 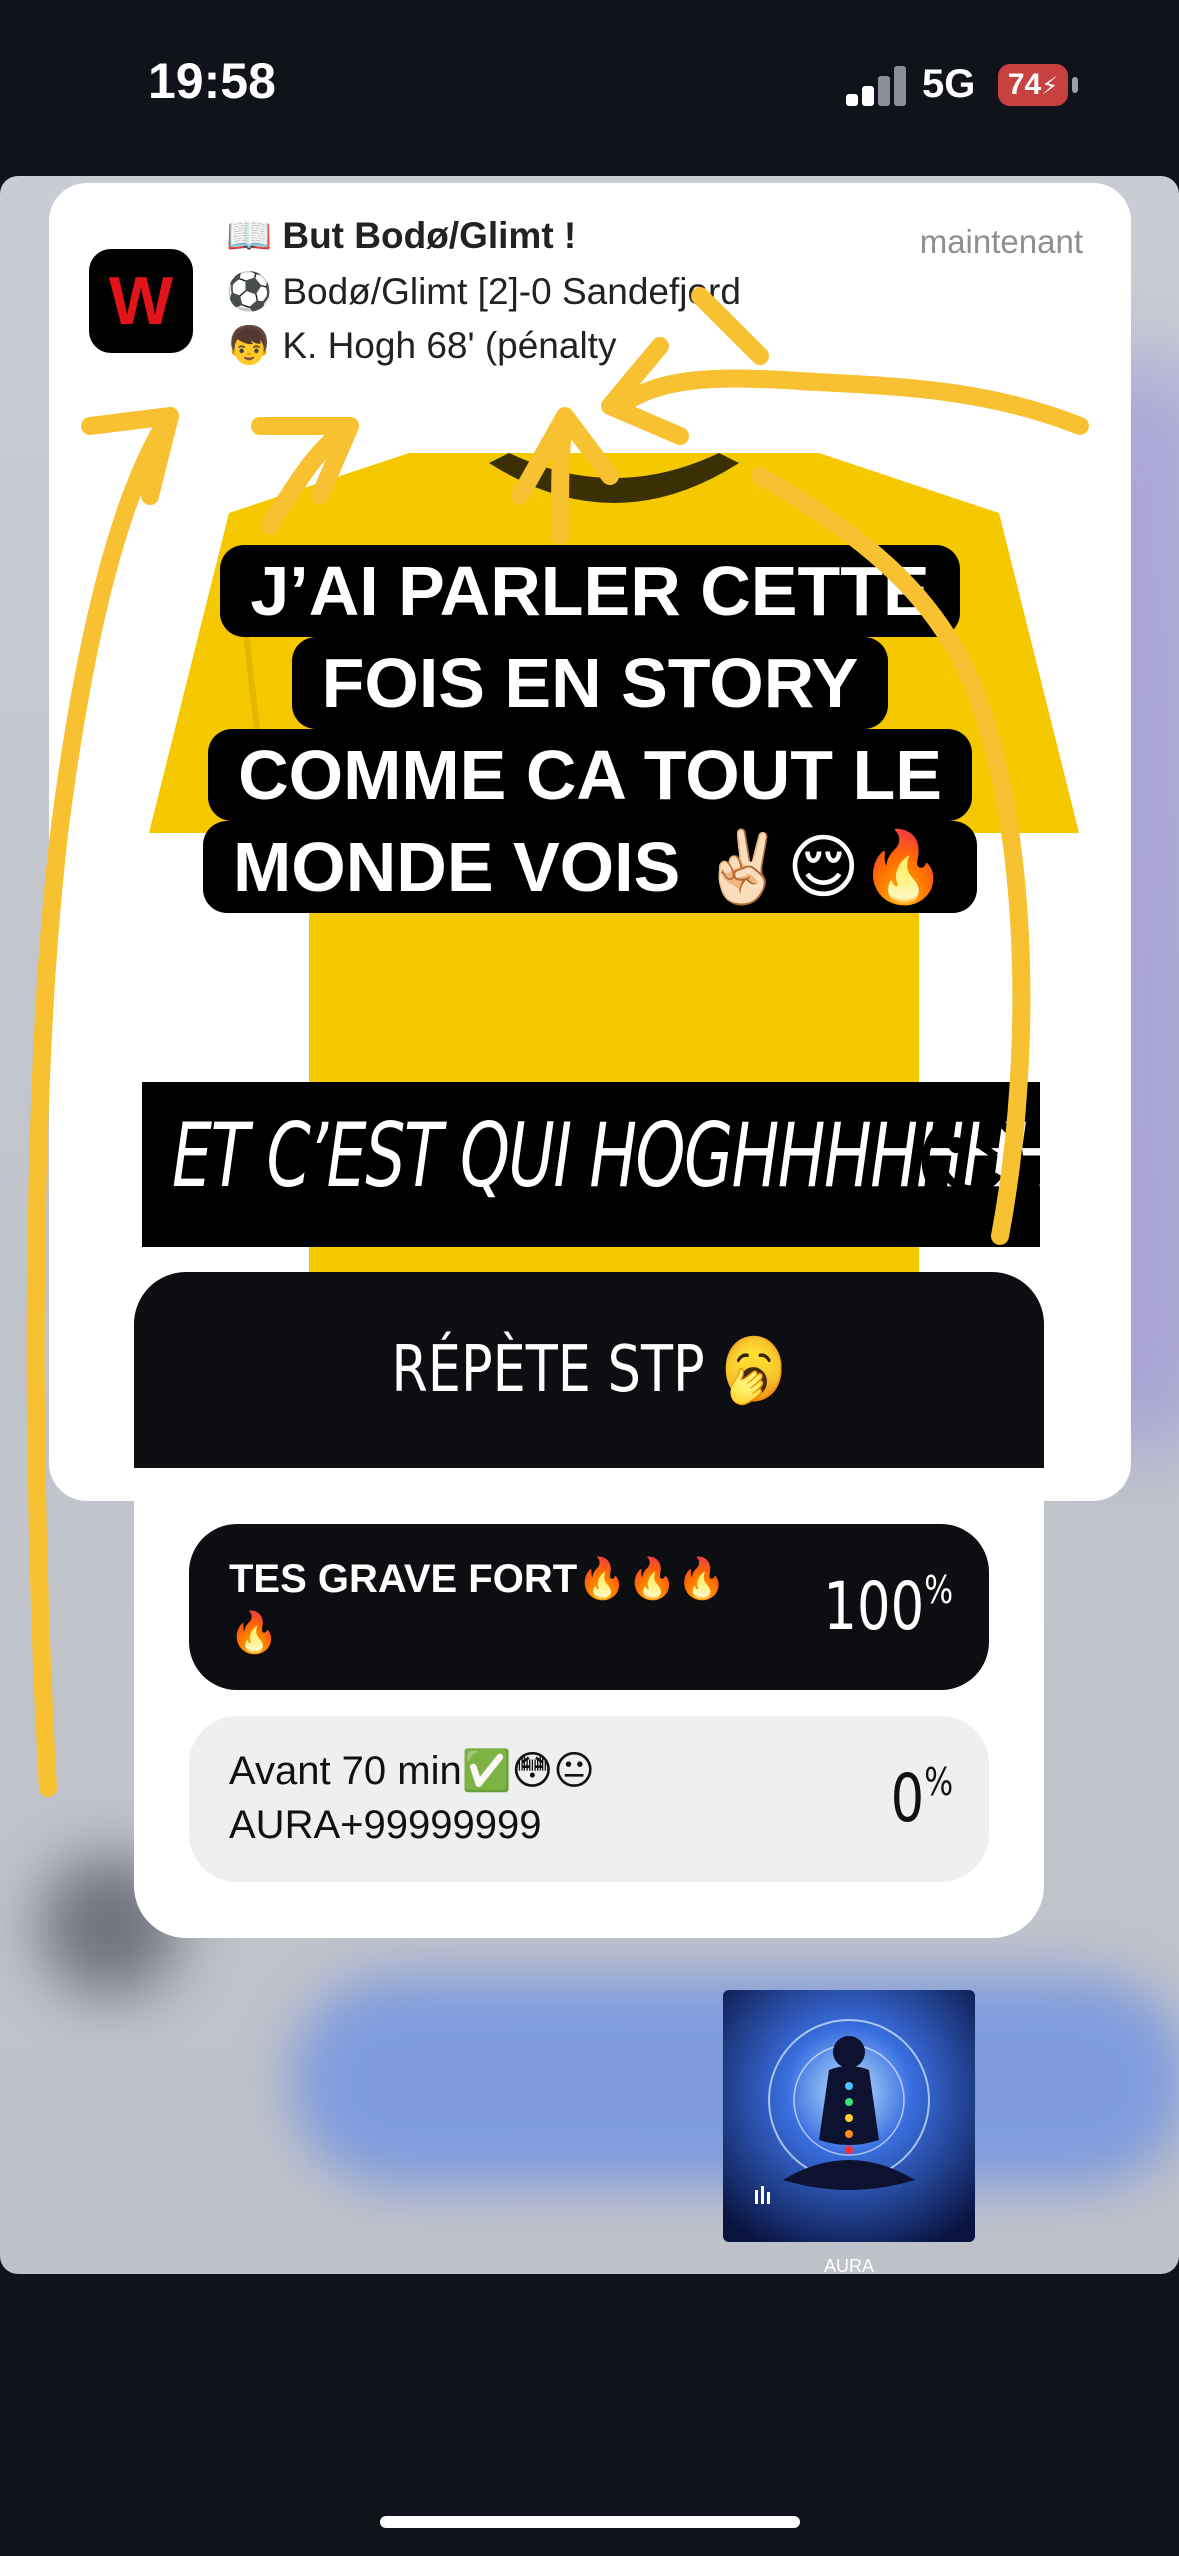 I want to click on app-icon: W, so click(x=141, y=301).